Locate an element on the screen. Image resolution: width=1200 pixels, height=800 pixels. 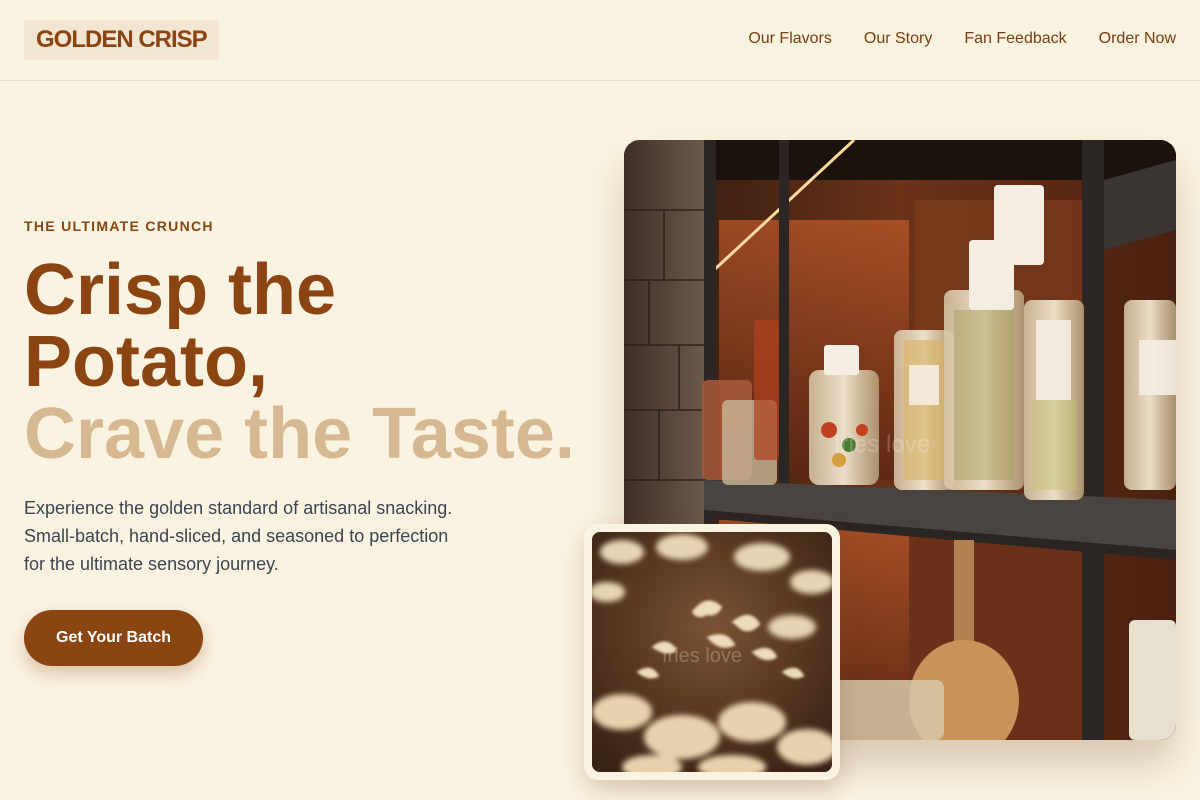
hero-title: Crisp the Potato, Crave the Taste. is located at coordinates (314, 362).